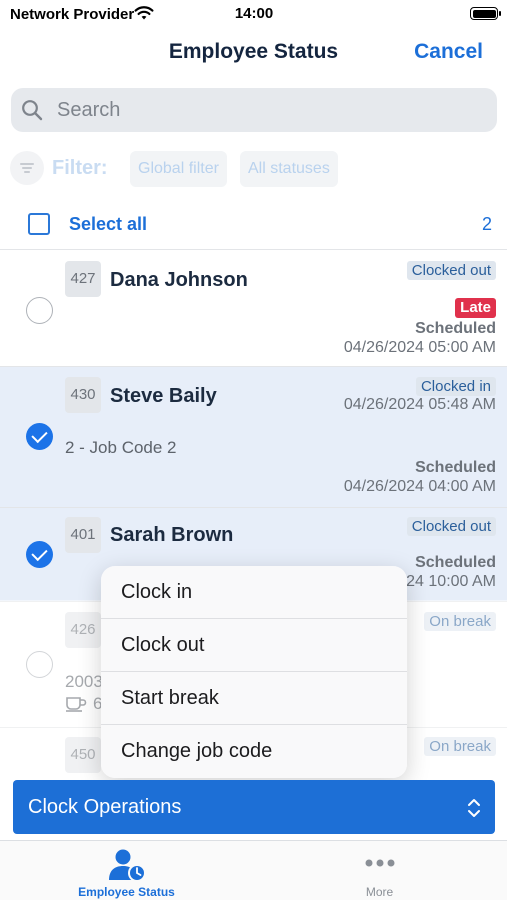  I want to click on late-badge: Late, so click(475, 308).